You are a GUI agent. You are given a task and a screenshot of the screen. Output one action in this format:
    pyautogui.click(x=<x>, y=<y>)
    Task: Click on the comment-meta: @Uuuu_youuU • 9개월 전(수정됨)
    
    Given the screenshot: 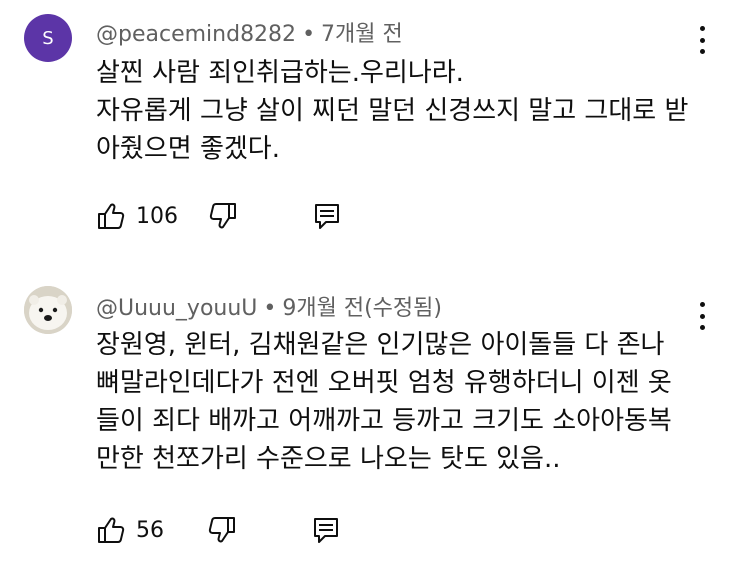 What is the action you would take?
    pyautogui.click(x=269, y=306)
    